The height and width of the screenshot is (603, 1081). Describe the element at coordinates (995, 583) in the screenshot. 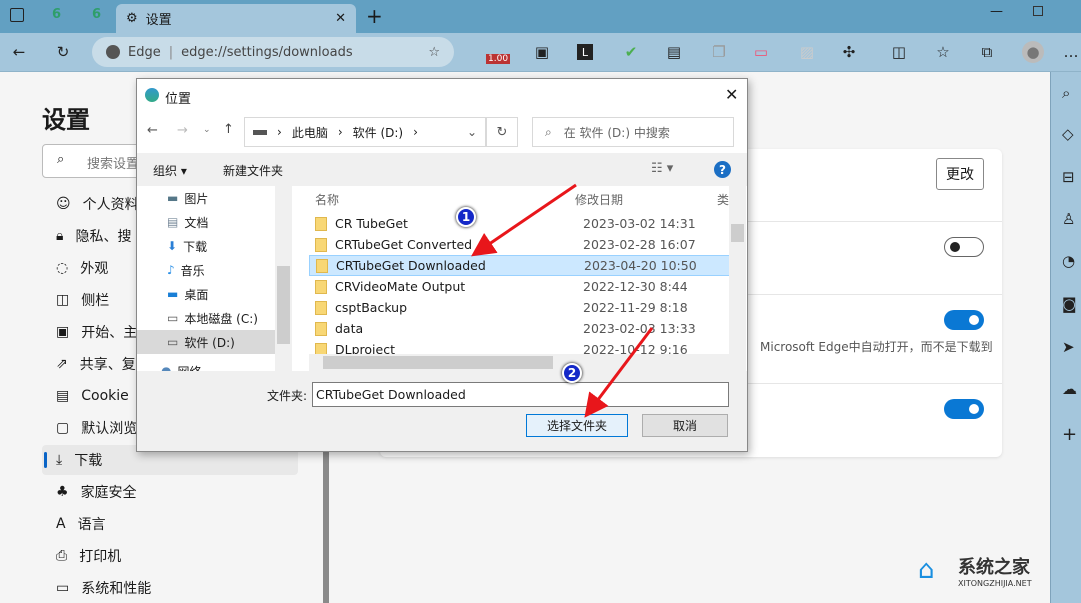

I see `watermark-url: XITONGZHIJIA.NET` at that location.